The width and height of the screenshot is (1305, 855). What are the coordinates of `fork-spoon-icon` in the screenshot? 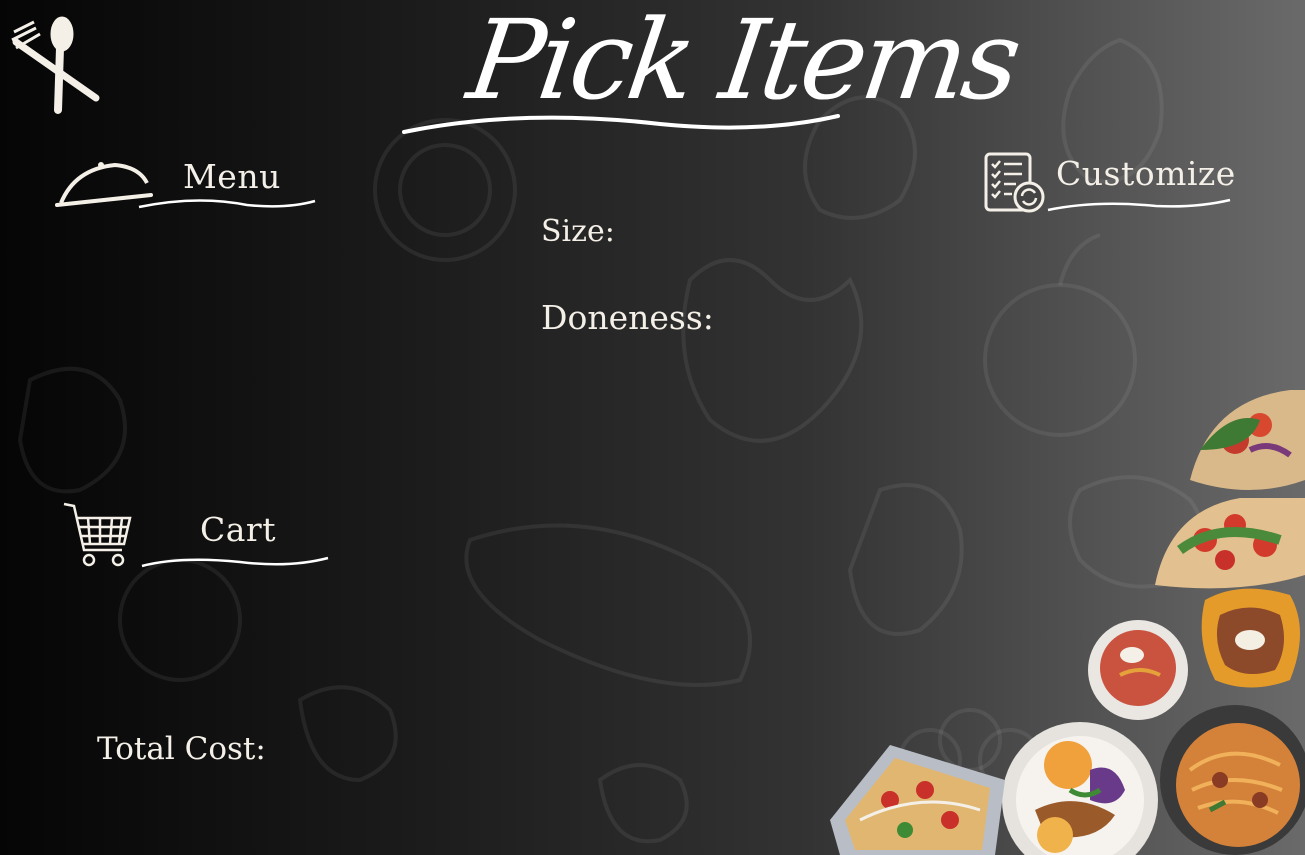 It's located at (55, 65).